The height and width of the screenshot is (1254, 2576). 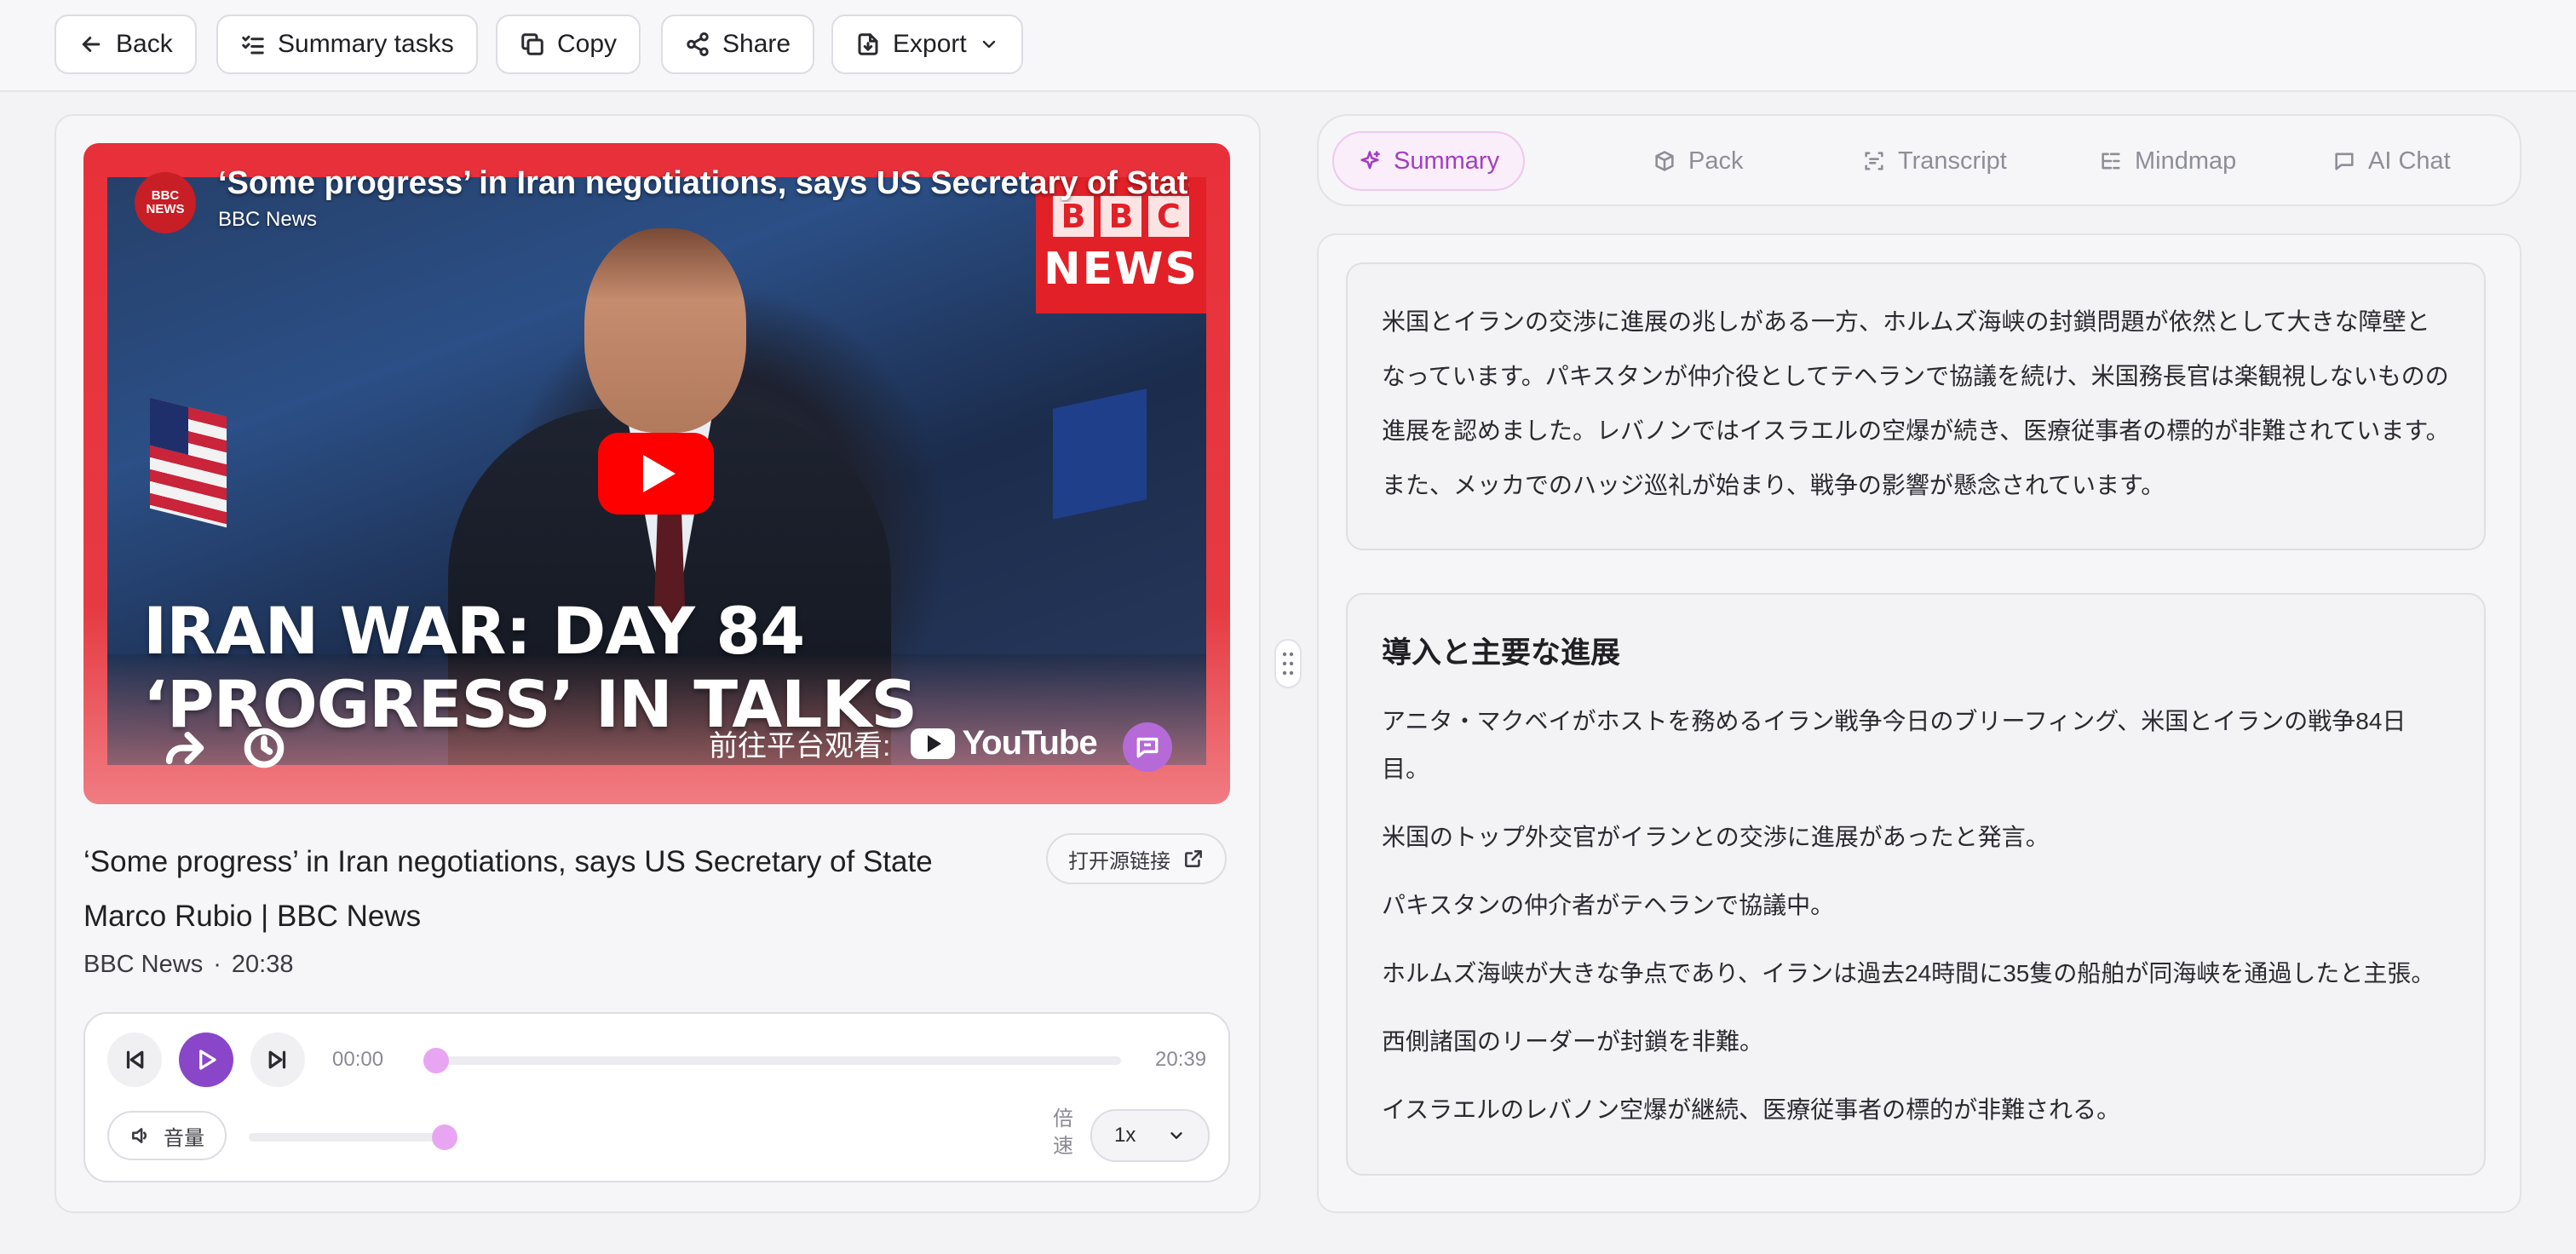 What do you see at coordinates (1751, 1109) in the screenshot?
I see `section-point: イスラエルのレバノン空爆が継続、医療従事者の標的が非難される。` at bounding box center [1751, 1109].